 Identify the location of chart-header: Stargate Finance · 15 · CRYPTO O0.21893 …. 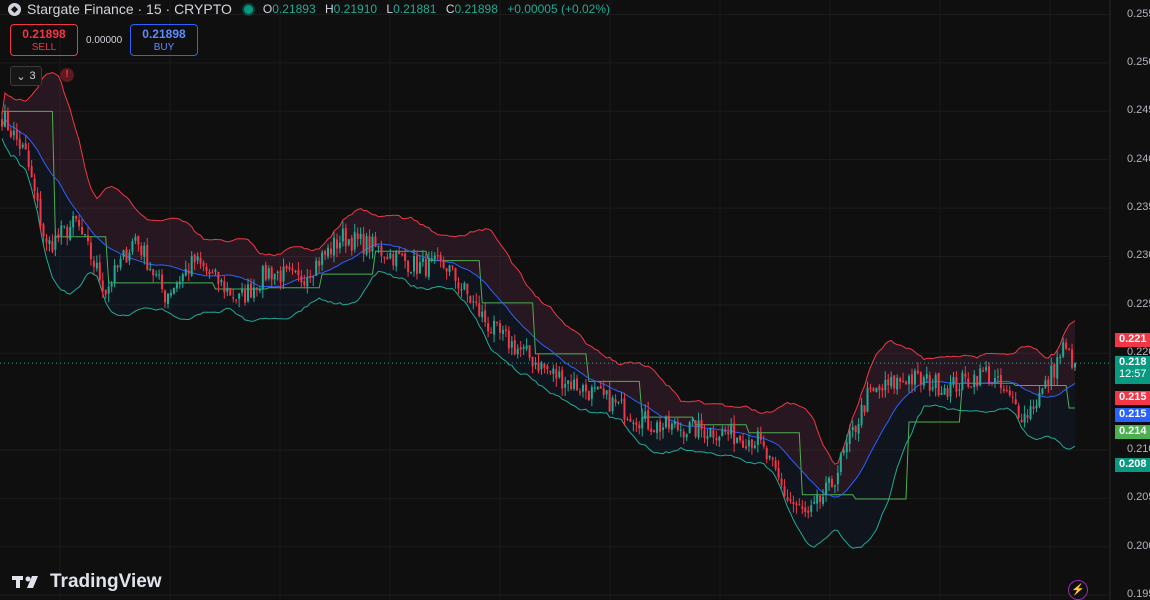
(312, 9).